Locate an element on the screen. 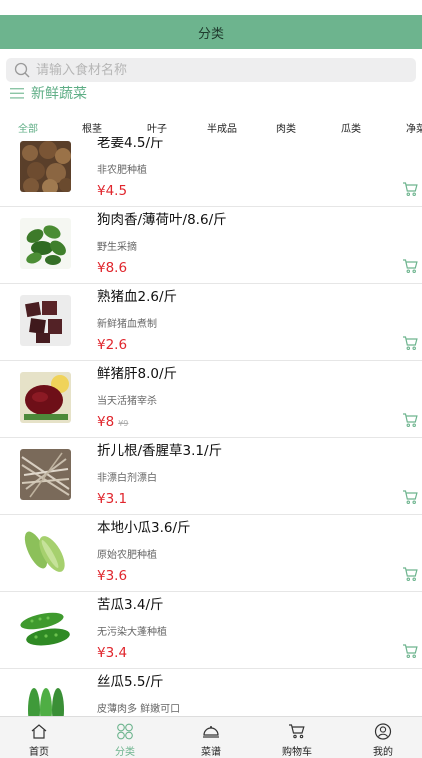 This screenshot has width=422, height=758. section-title: 新鲜蔬菜 is located at coordinates (59, 94).